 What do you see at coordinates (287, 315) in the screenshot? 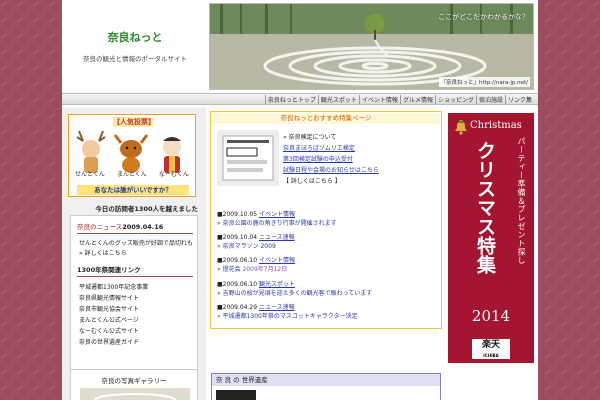
I see `entry-link: » 平城遷都1300年祭のマスコットキャラクター決定` at bounding box center [287, 315].